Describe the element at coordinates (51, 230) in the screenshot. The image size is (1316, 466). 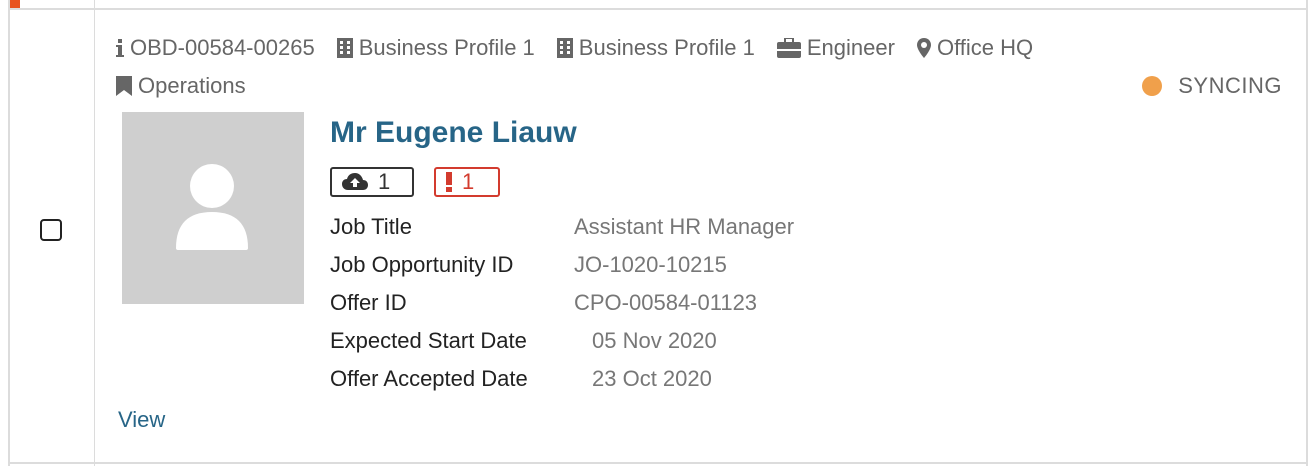
I see `row-select-checkbox` at that location.